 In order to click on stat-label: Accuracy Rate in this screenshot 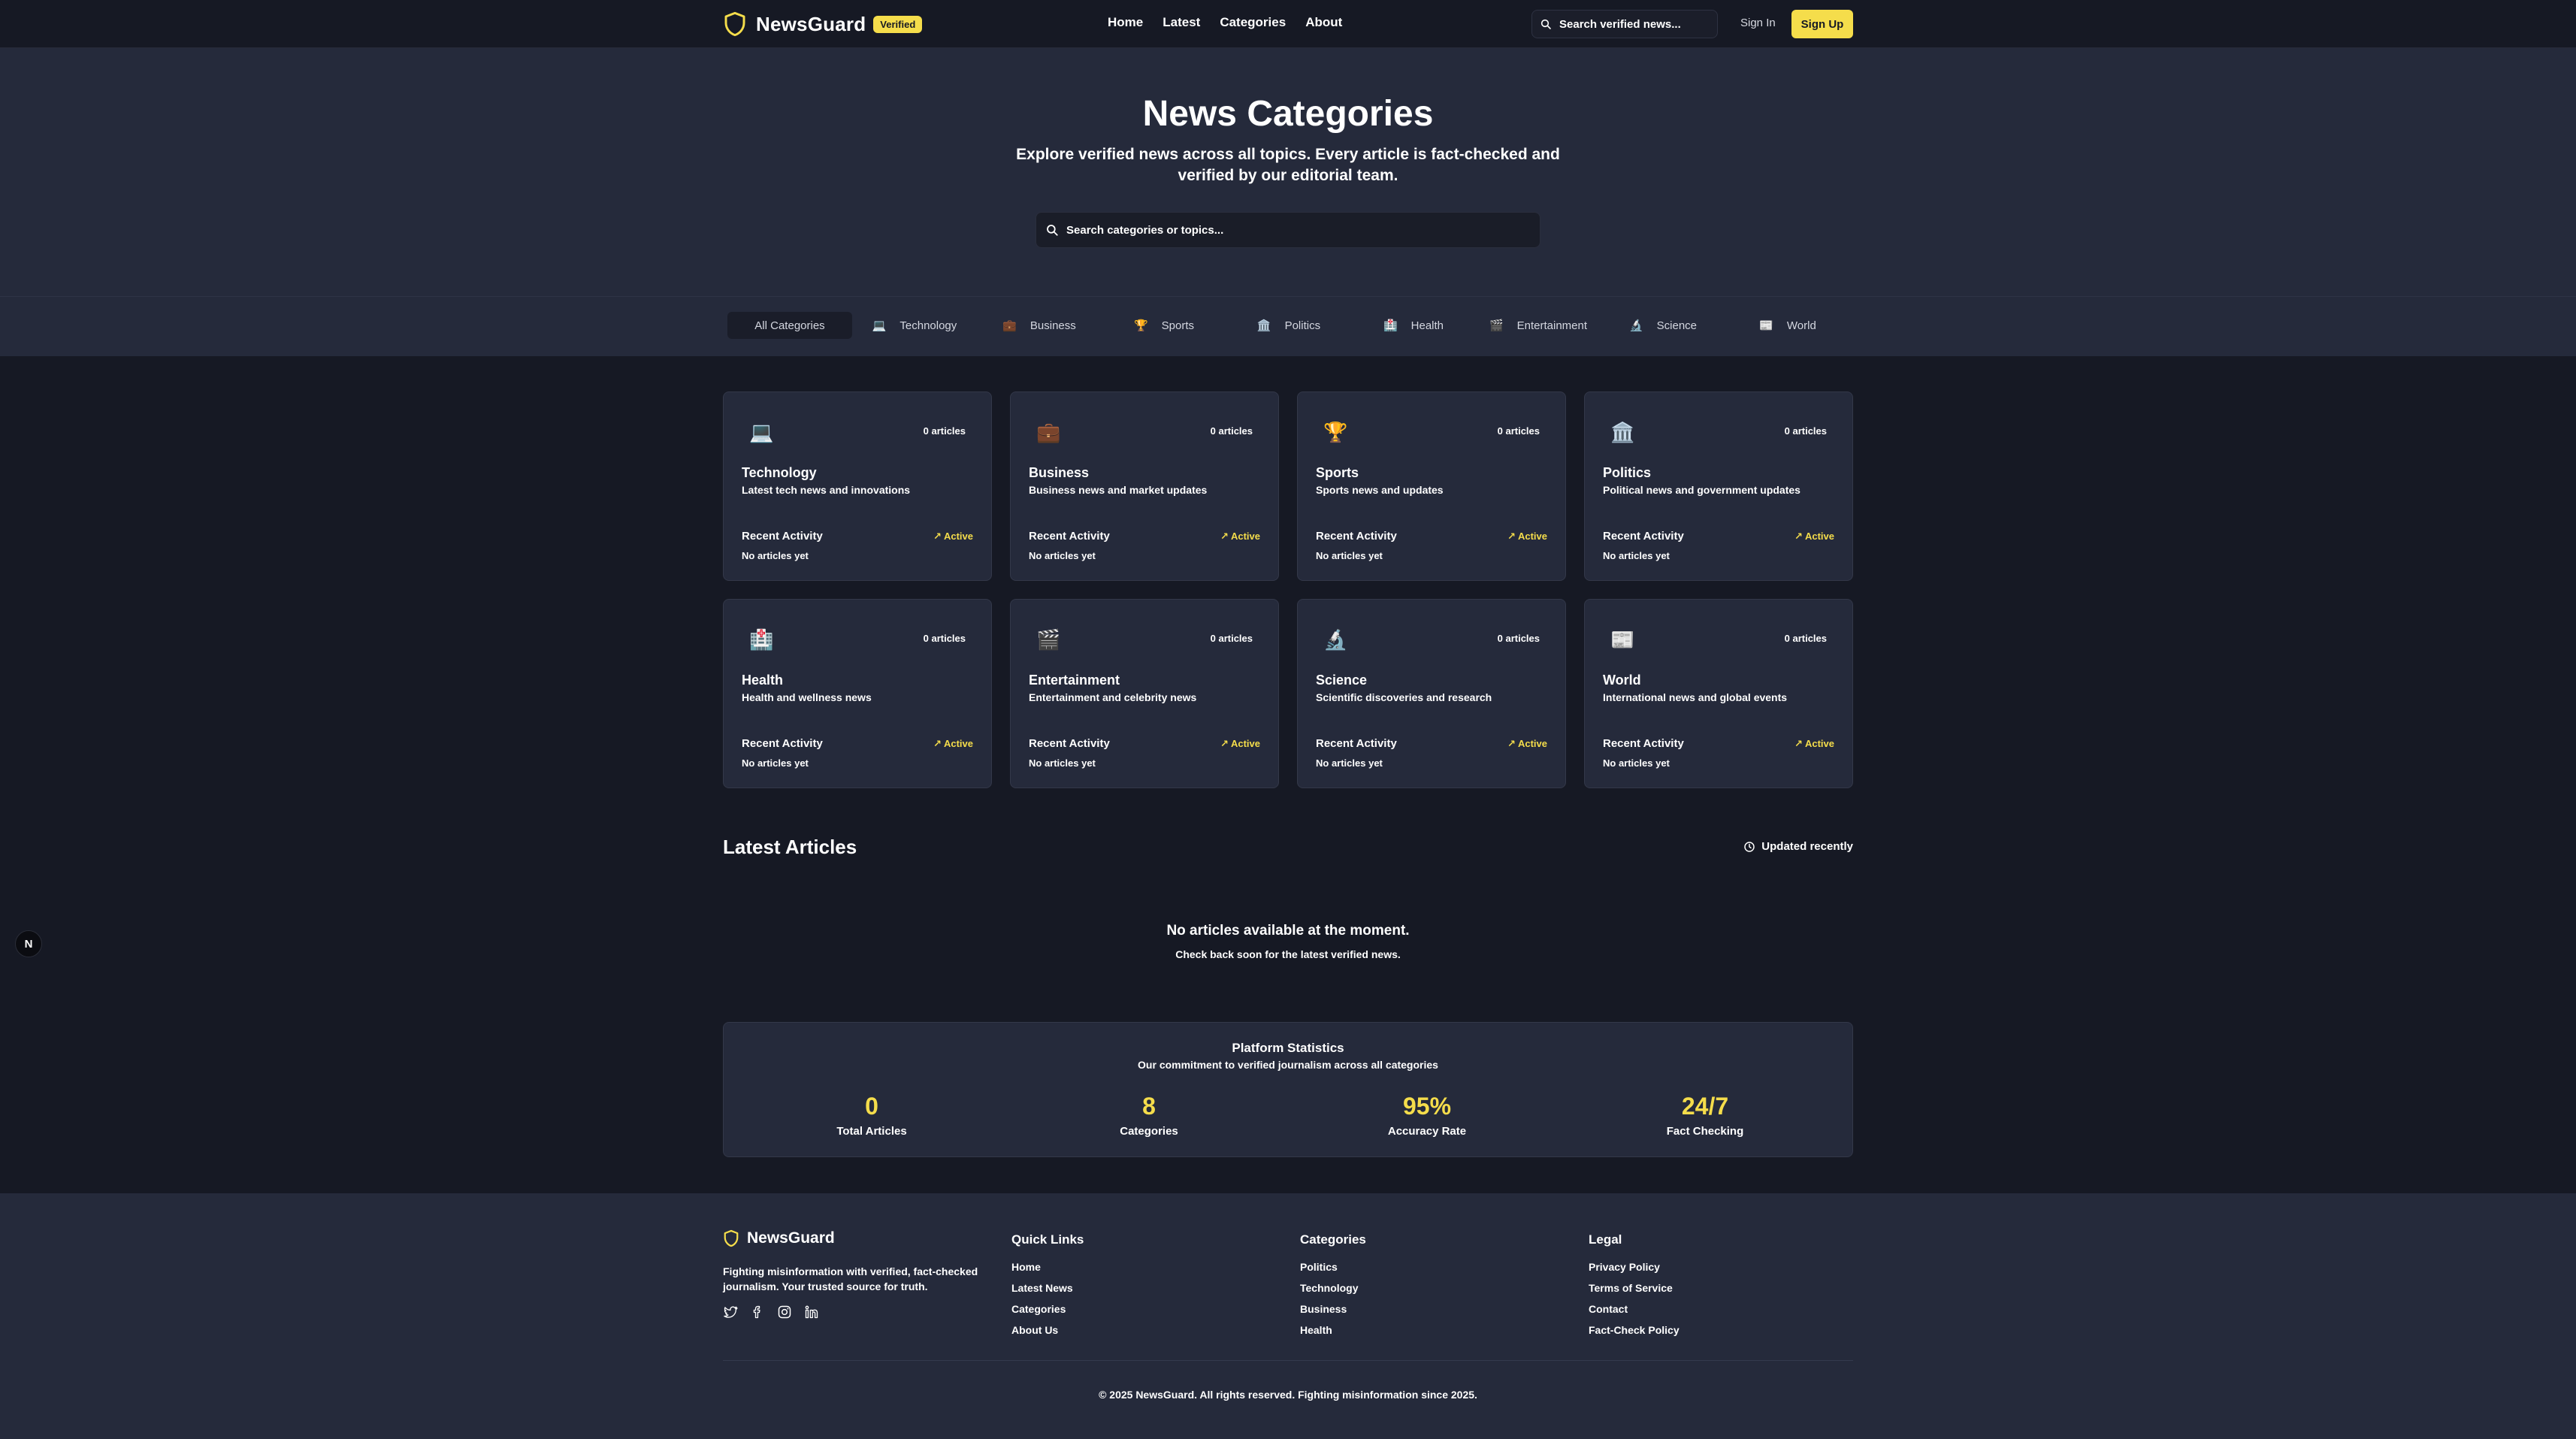, I will do `click(1427, 1131)`.